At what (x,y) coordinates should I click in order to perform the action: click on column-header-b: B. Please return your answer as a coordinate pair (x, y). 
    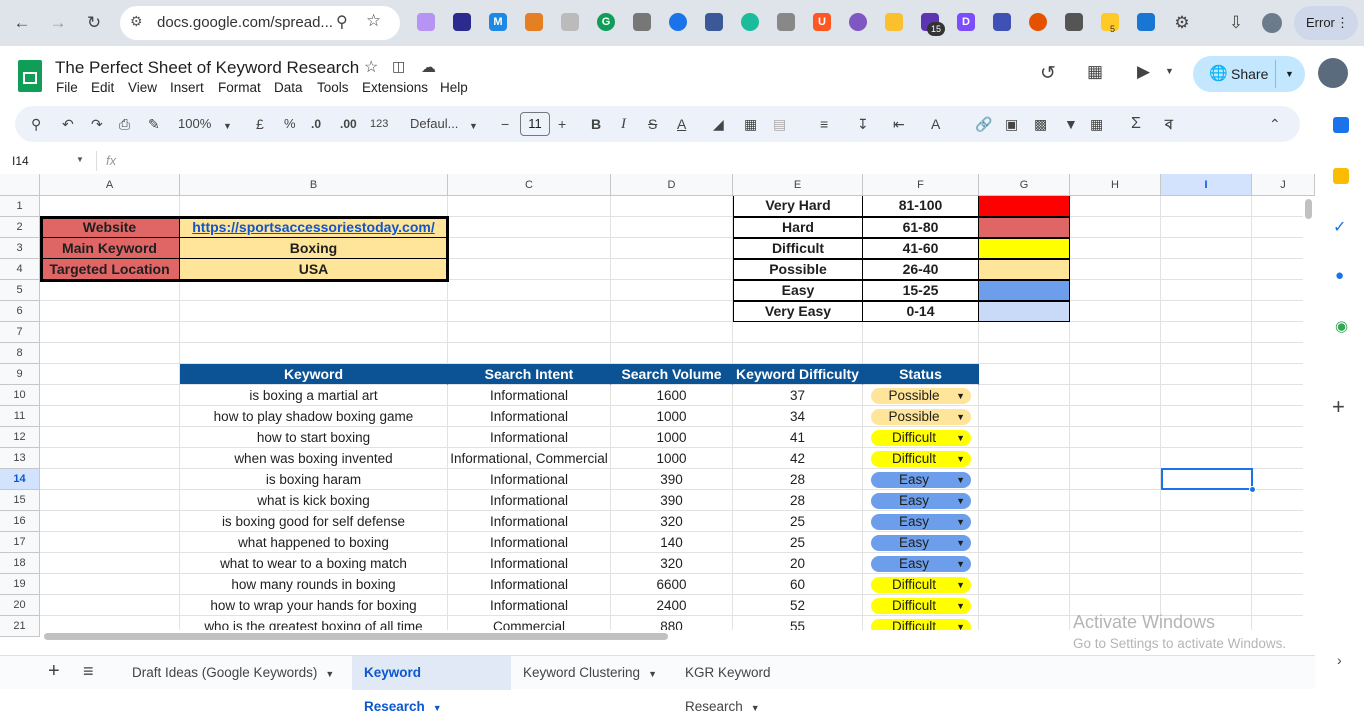
    Looking at the image, I should click on (314, 185).